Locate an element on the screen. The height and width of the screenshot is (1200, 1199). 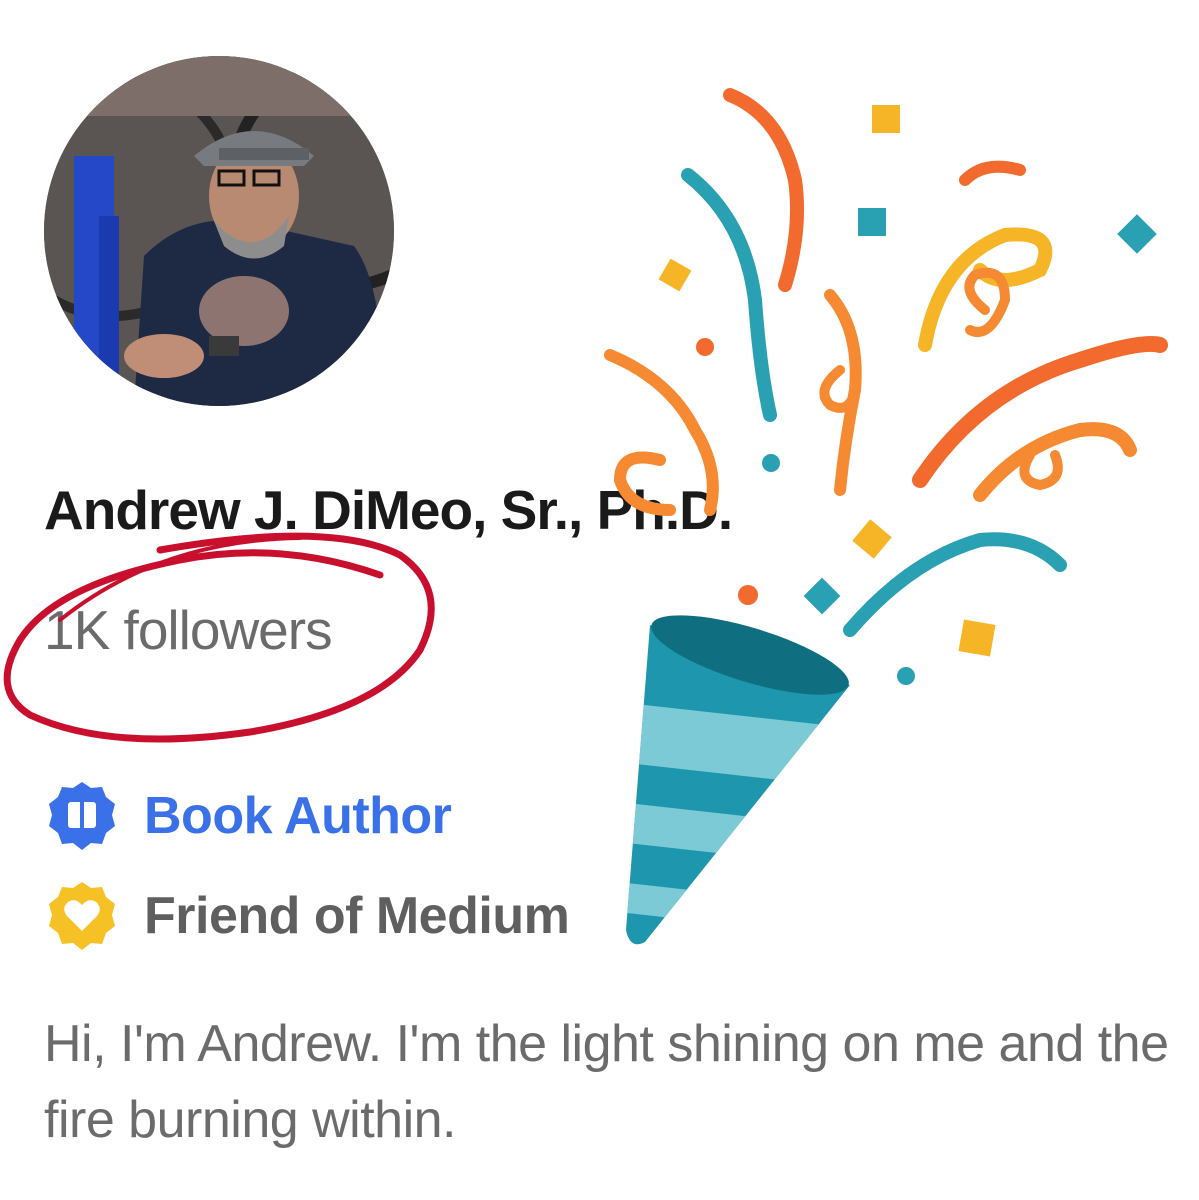
book-badge-icon is located at coordinates (82, 816).